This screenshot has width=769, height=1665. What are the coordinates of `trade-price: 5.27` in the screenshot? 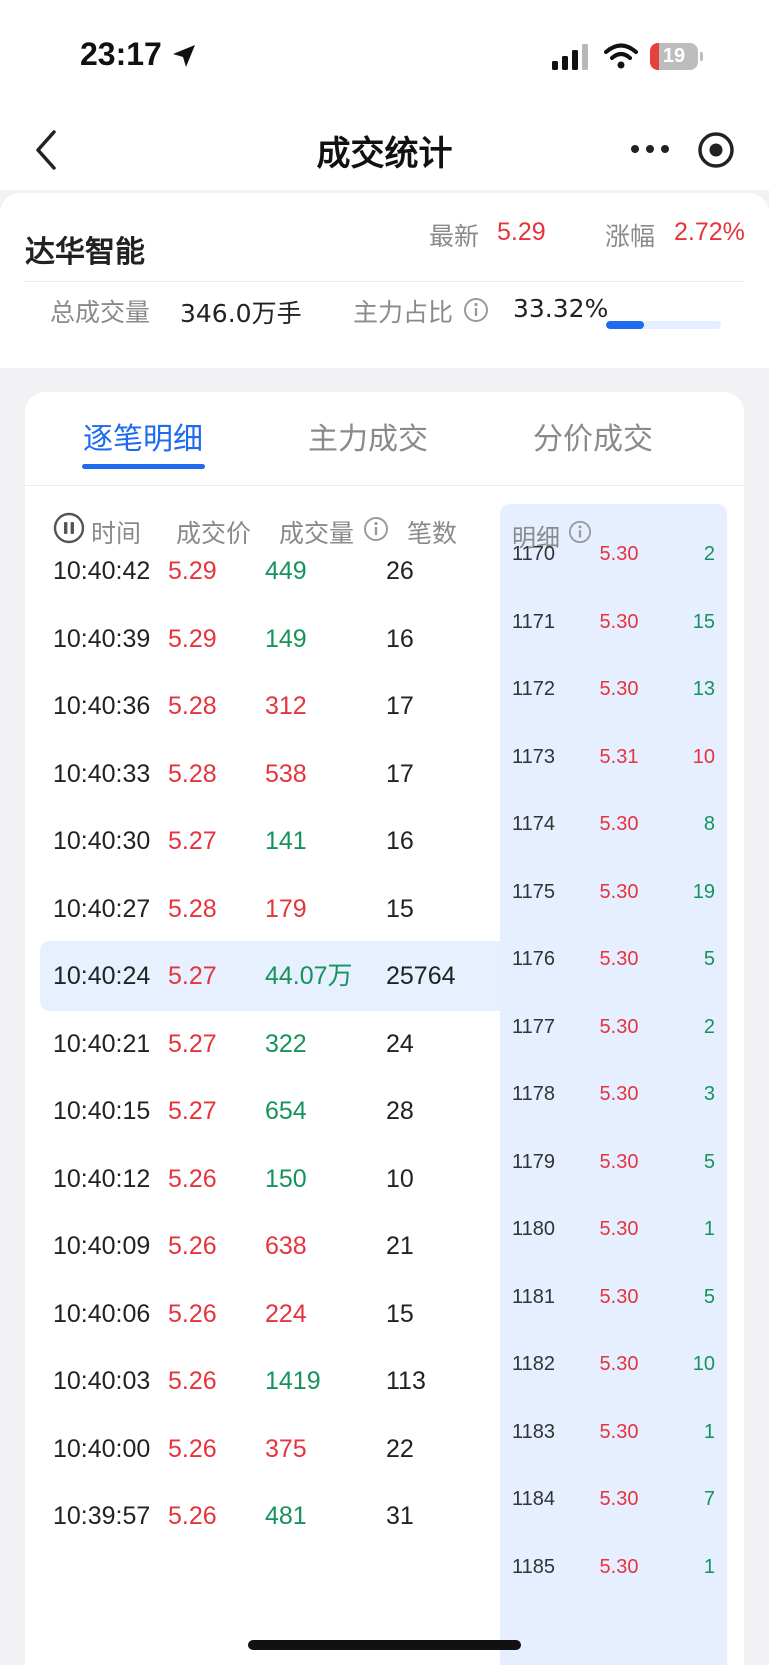 It's located at (192, 976).